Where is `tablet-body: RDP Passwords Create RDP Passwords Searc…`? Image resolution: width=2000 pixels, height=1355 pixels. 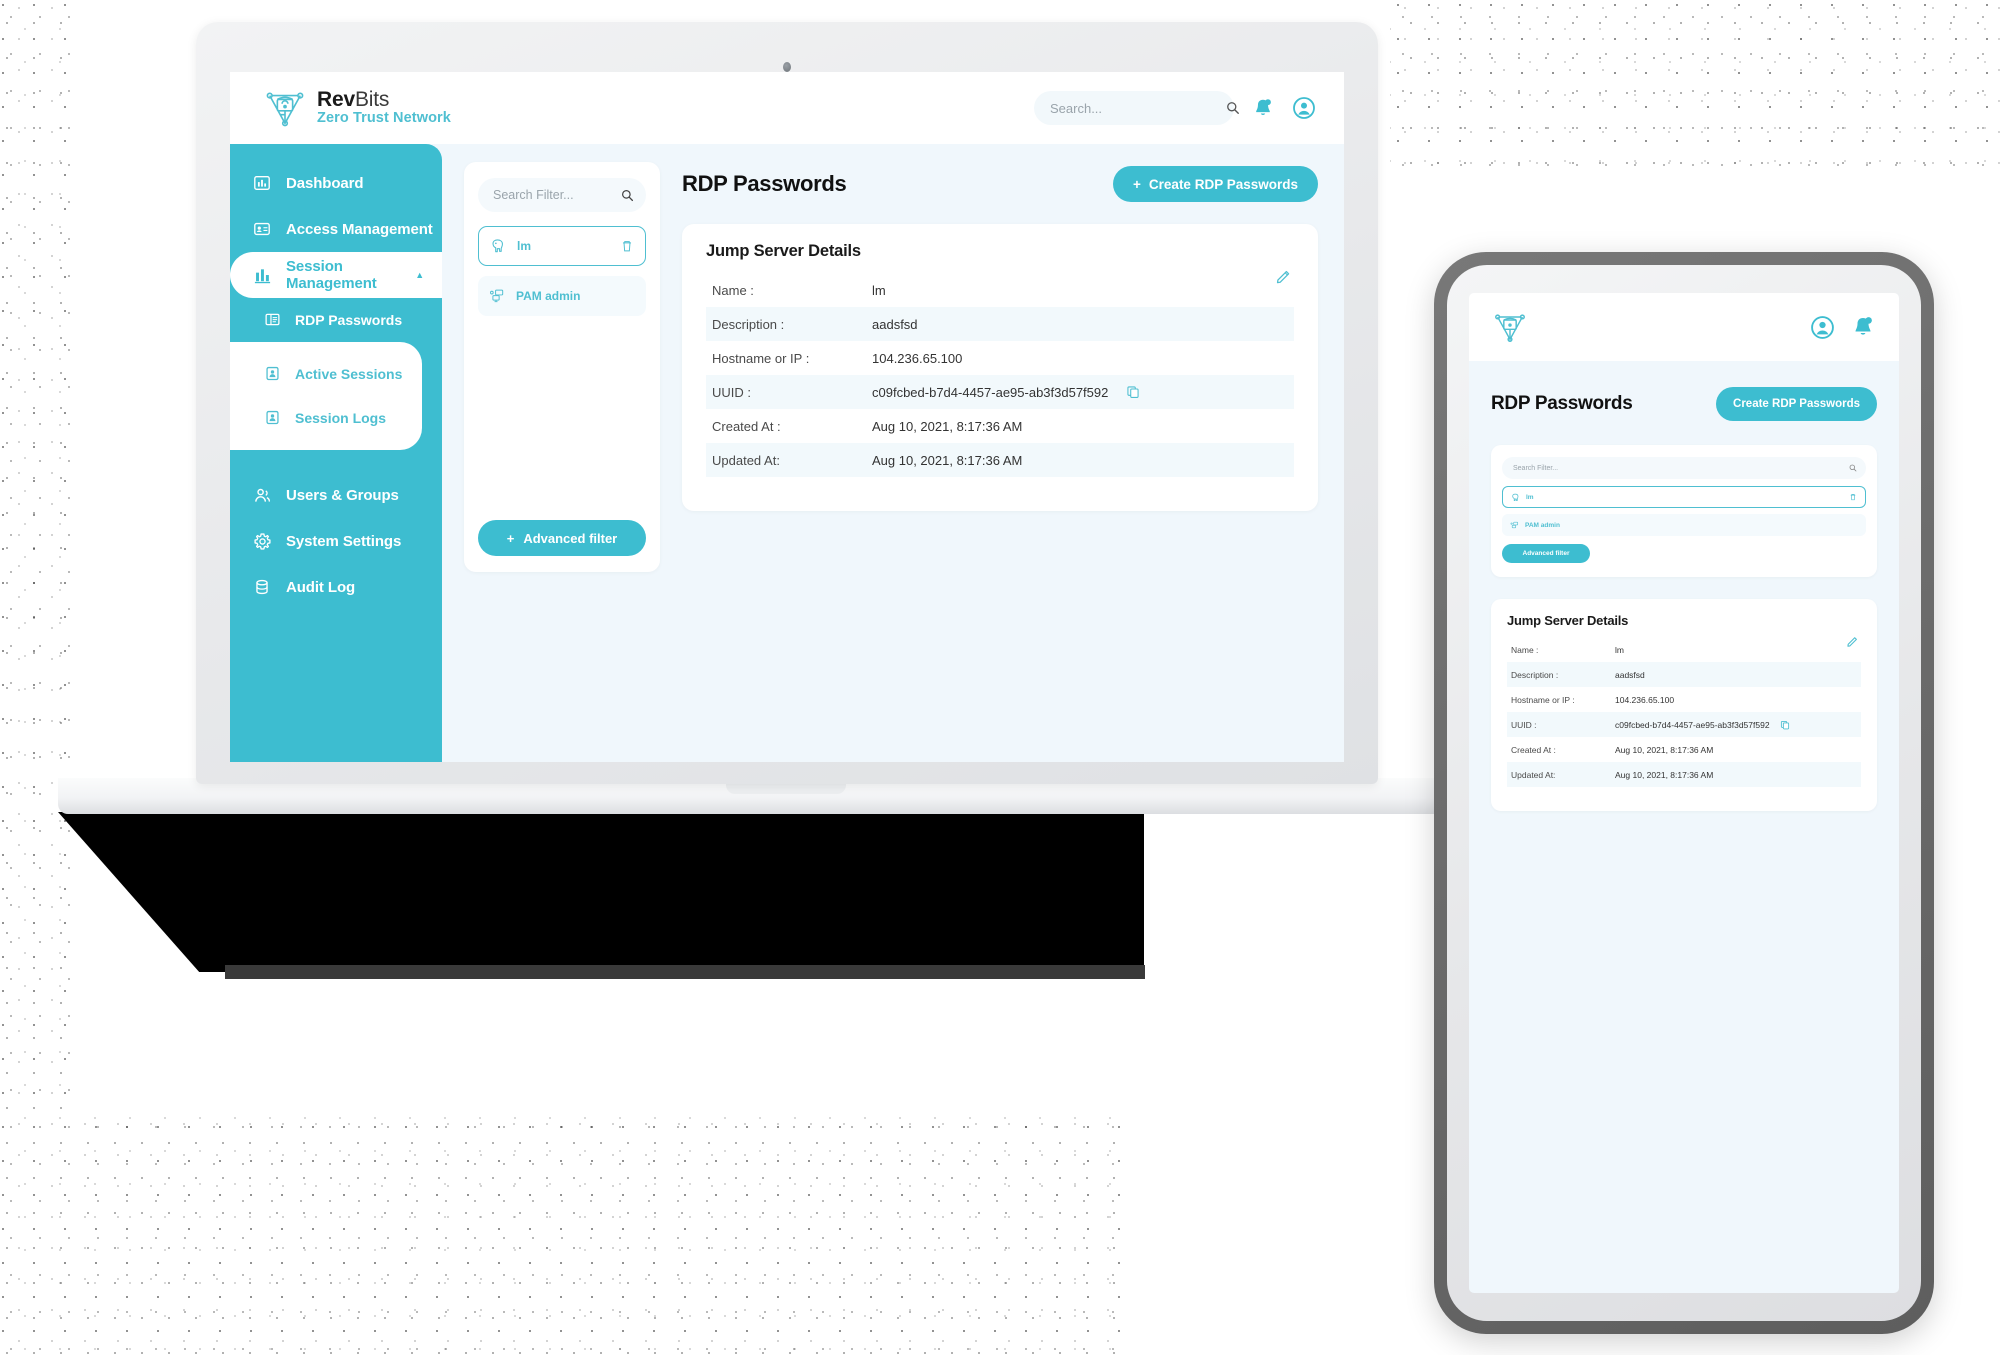 tablet-body: RDP Passwords Create RDP Passwords Searc… is located at coordinates (1684, 827).